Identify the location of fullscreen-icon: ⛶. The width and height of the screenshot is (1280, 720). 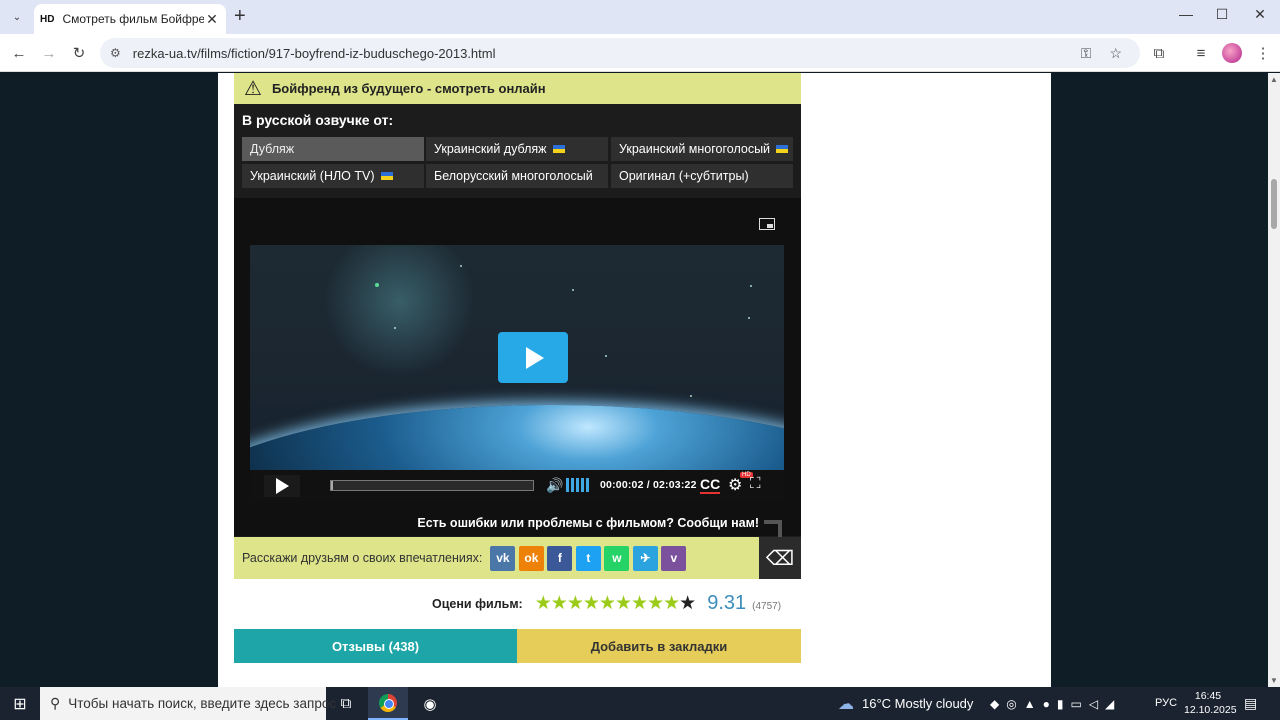
(755, 483).